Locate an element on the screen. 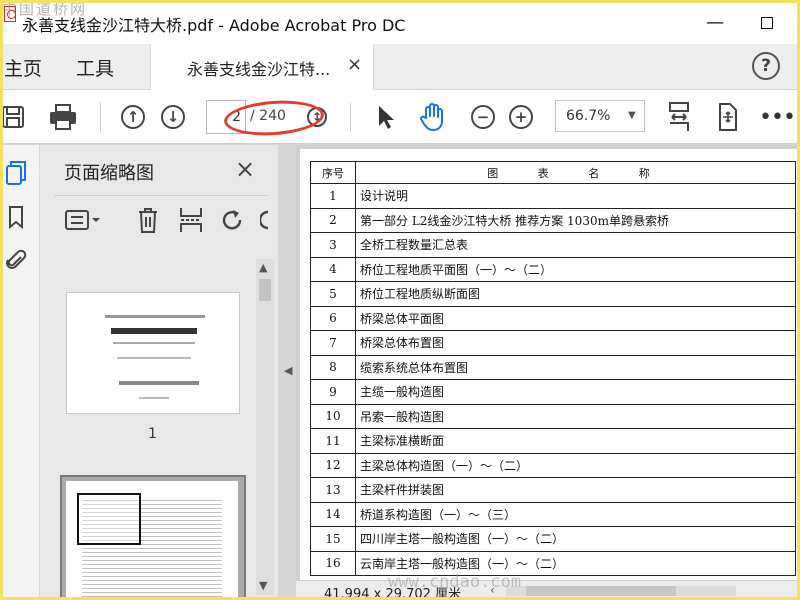 The height and width of the screenshot is (600, 800). rotate-pages-button is located at coordinates (233, 220).